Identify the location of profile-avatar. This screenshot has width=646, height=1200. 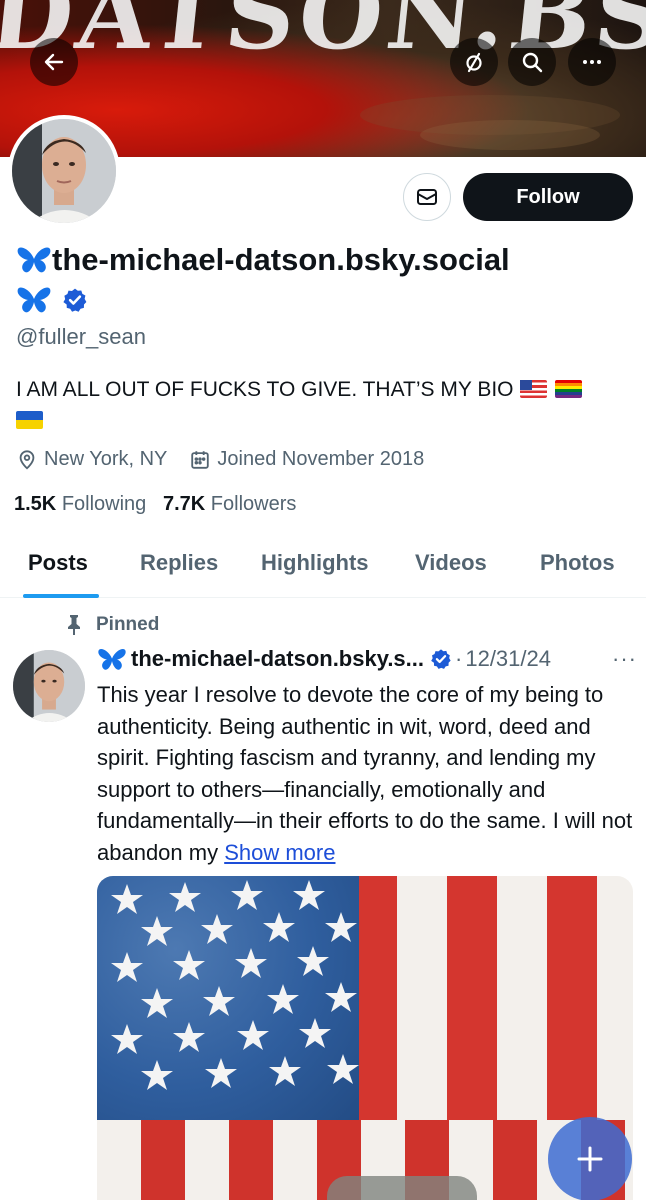
(64, 171).